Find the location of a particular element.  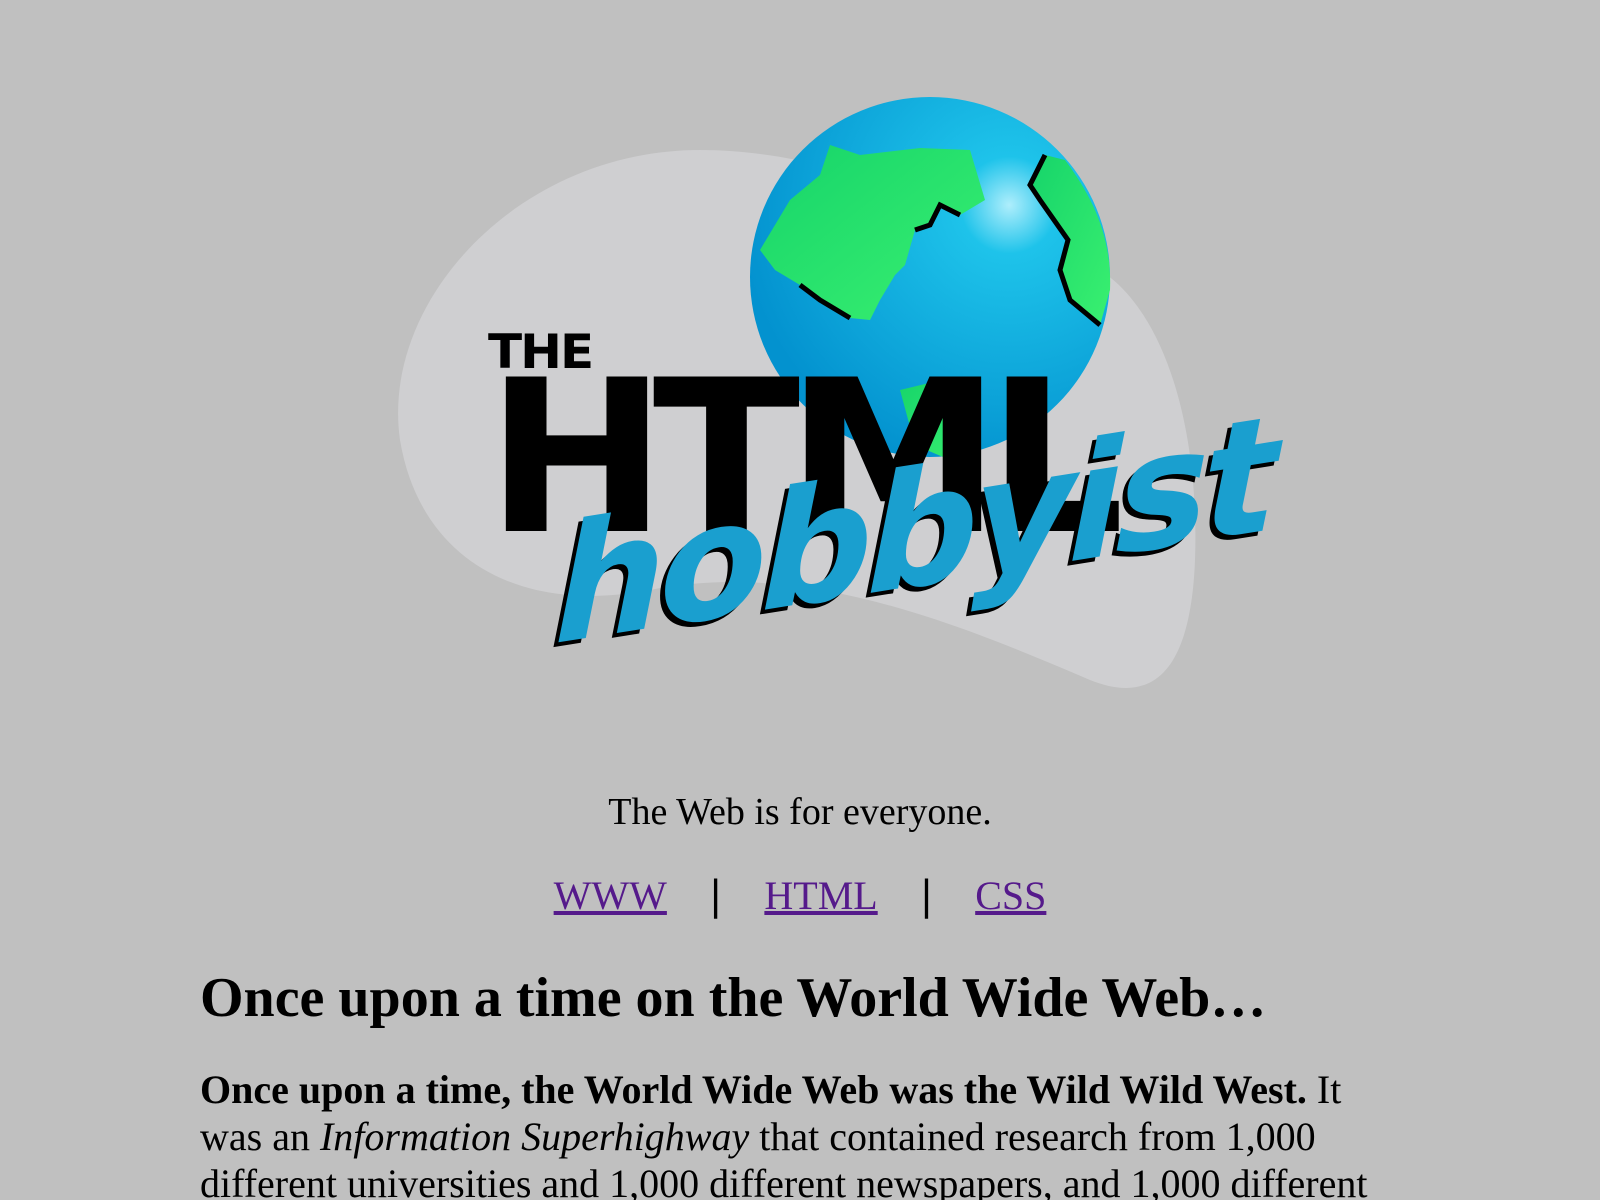

nav-link-css: CSS is located at coordinates (1010, 895).